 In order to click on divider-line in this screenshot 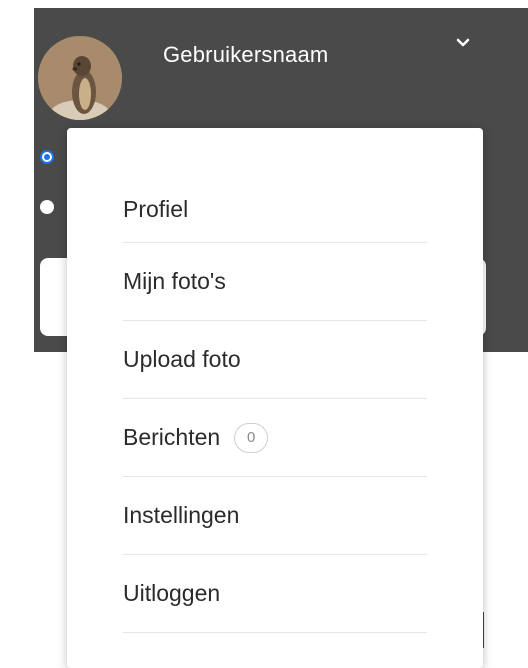, I will do `click(483, 630)`.